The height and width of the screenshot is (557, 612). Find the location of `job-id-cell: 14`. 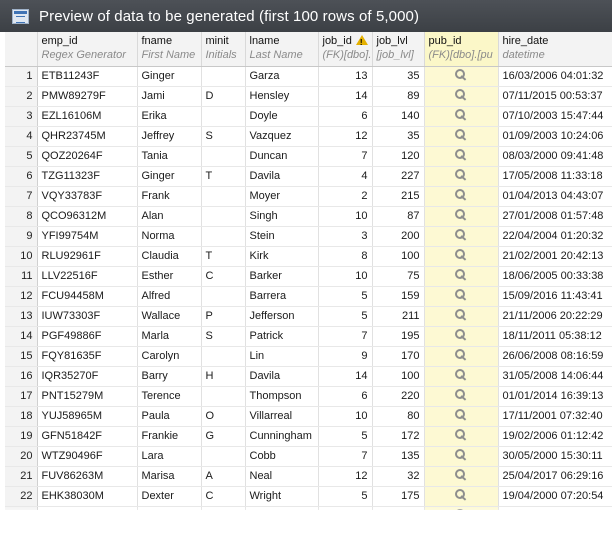

job-id-cell: 14 is located at coordinates (345, 96).